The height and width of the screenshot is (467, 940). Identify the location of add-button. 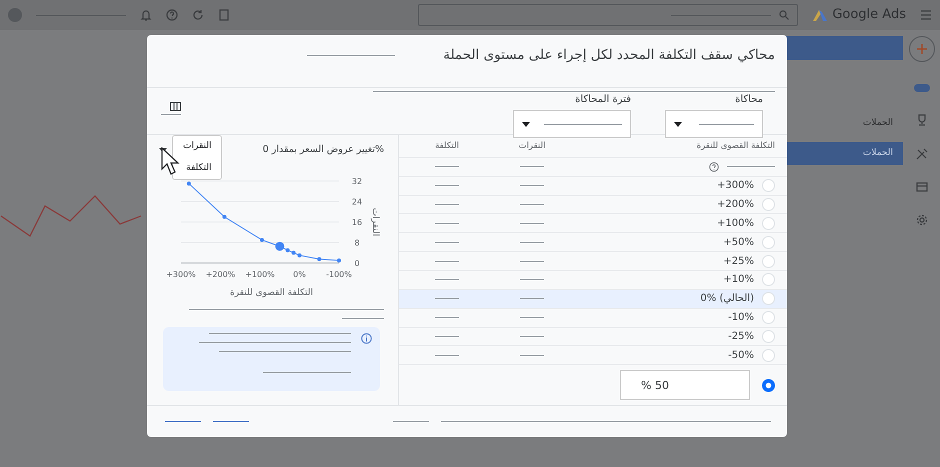
(921, 49).